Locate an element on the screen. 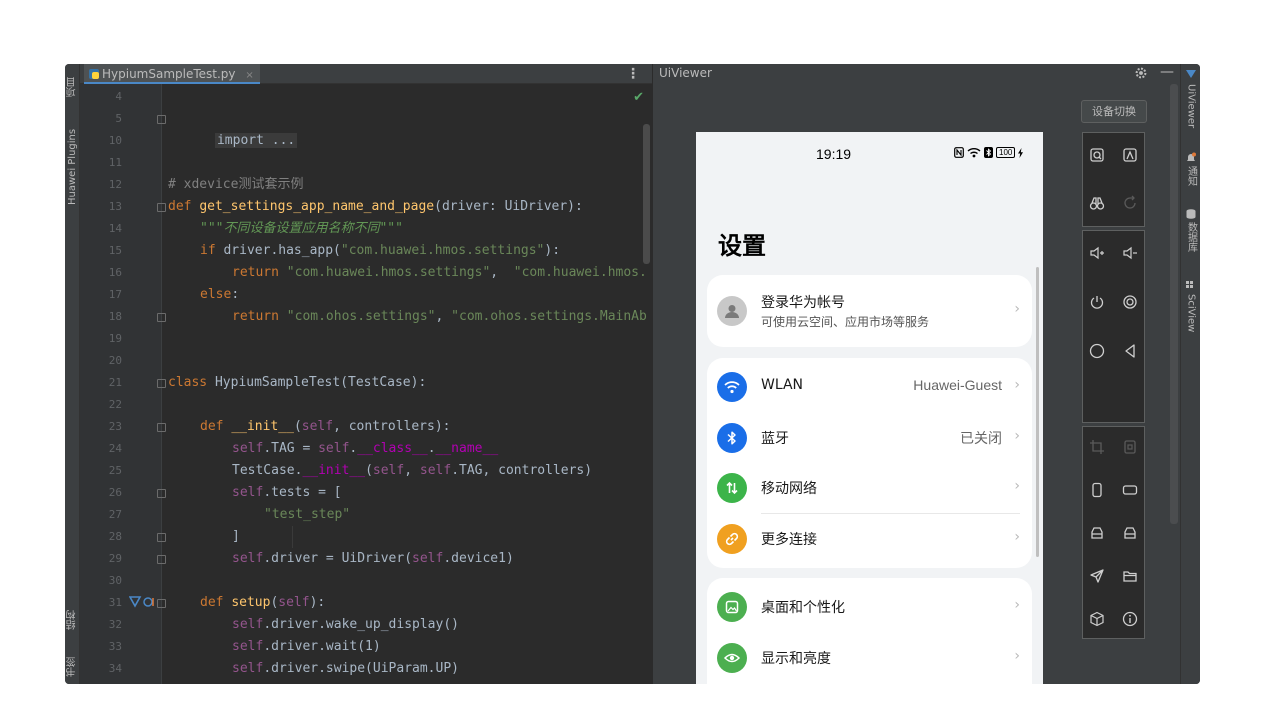 This screenshot has width=1264, height=720. project-tab-label: 项目 is located at coordinates (72, 87).